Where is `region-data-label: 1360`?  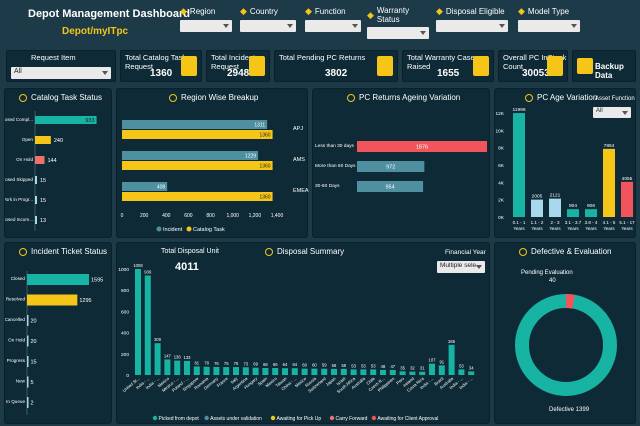
region-data-label: 1360 is located at coordinates (264, 136).